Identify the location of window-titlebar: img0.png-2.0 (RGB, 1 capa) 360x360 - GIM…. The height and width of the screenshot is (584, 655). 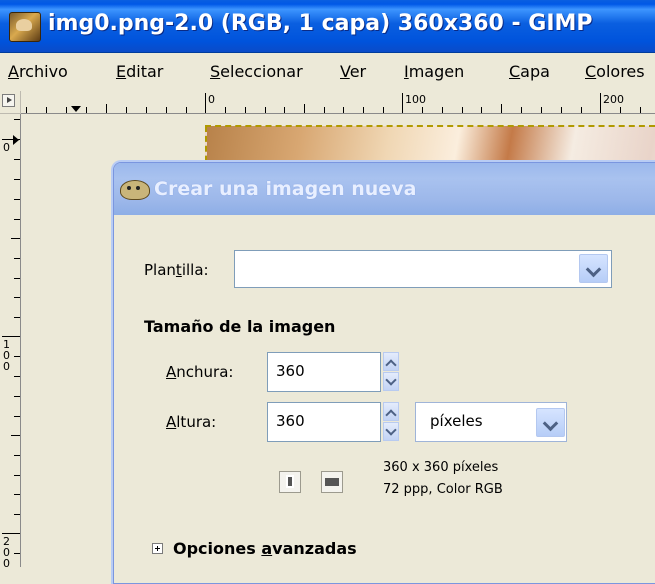
(327, 26).